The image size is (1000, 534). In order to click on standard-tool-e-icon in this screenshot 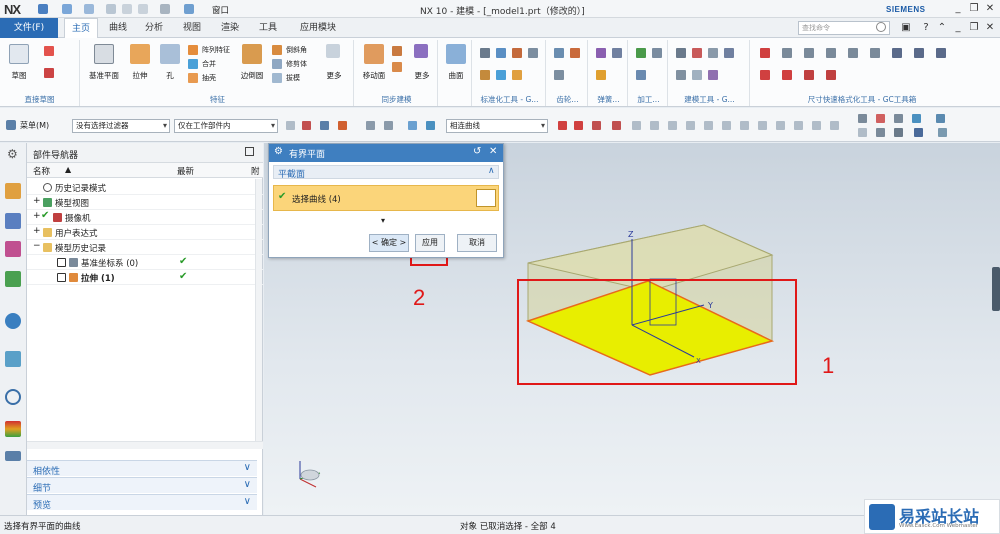, I will do `click(485, 75)`.